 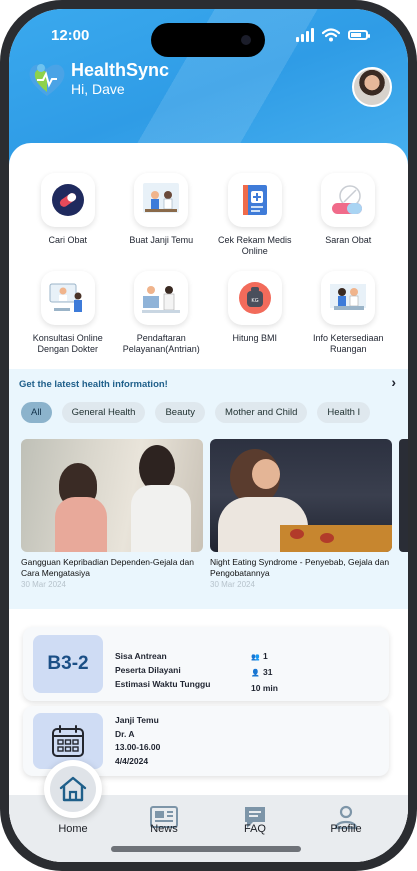 I want to click on menu-hitung-bmi: KG Hitung BMI, so click(x=255, y=313).